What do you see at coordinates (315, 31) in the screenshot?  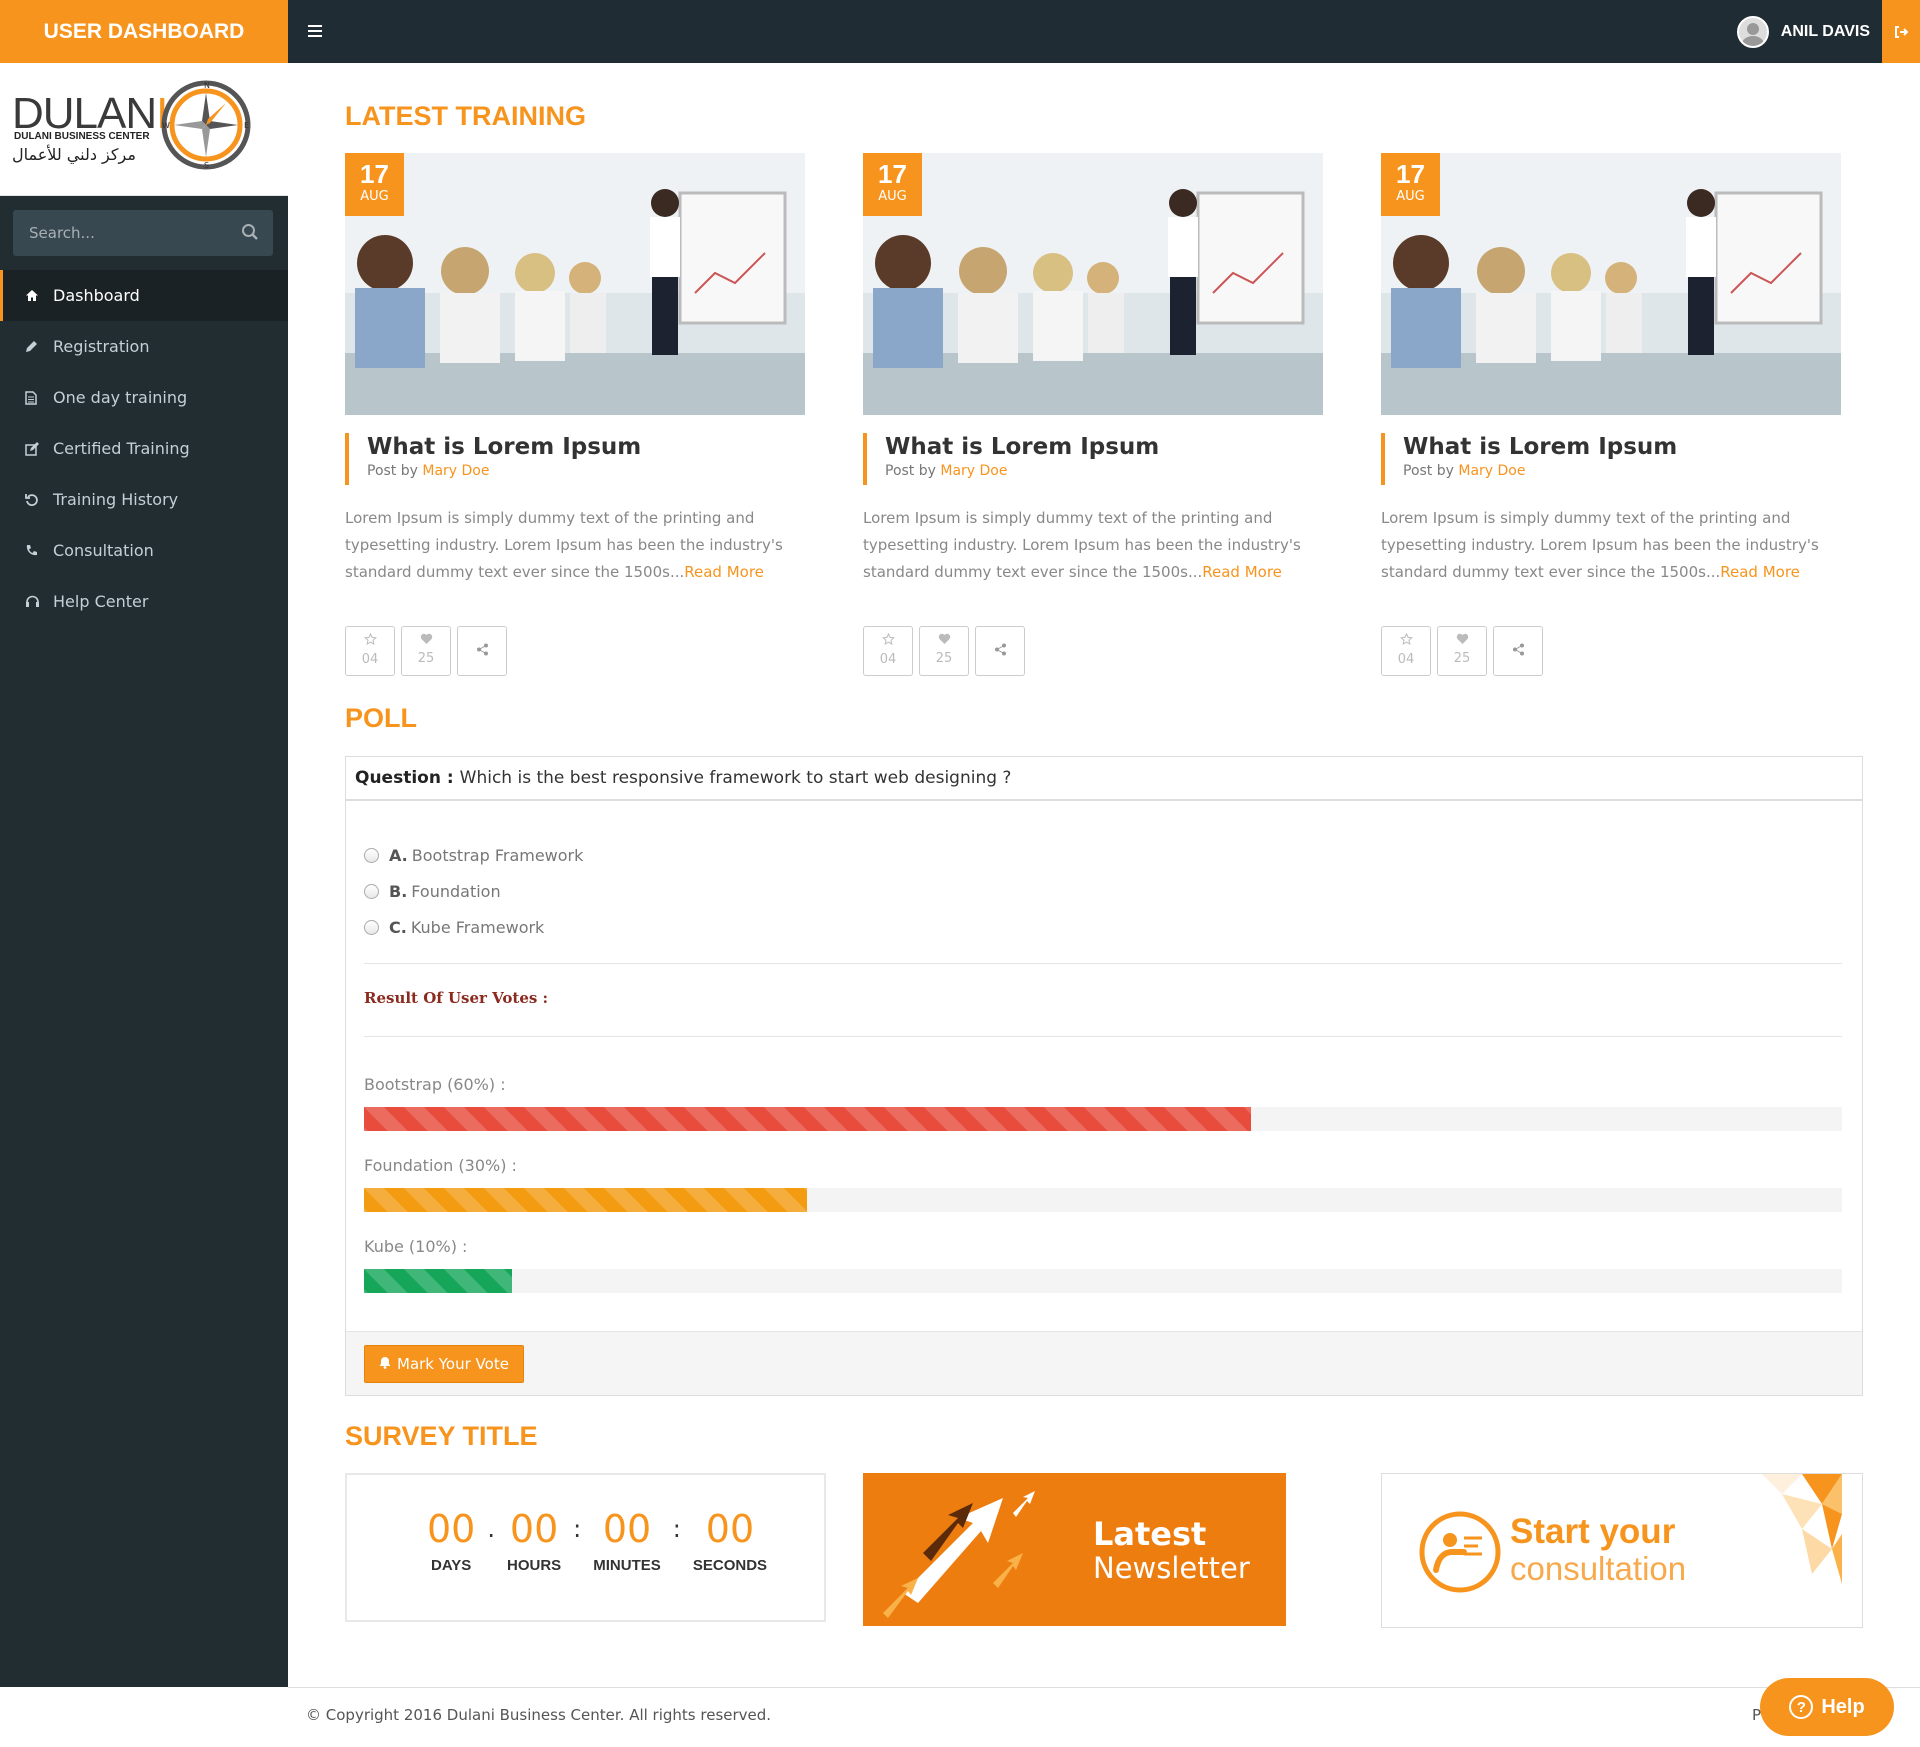 I see `menu-toggle-icon` at bounding box center [315, 31].